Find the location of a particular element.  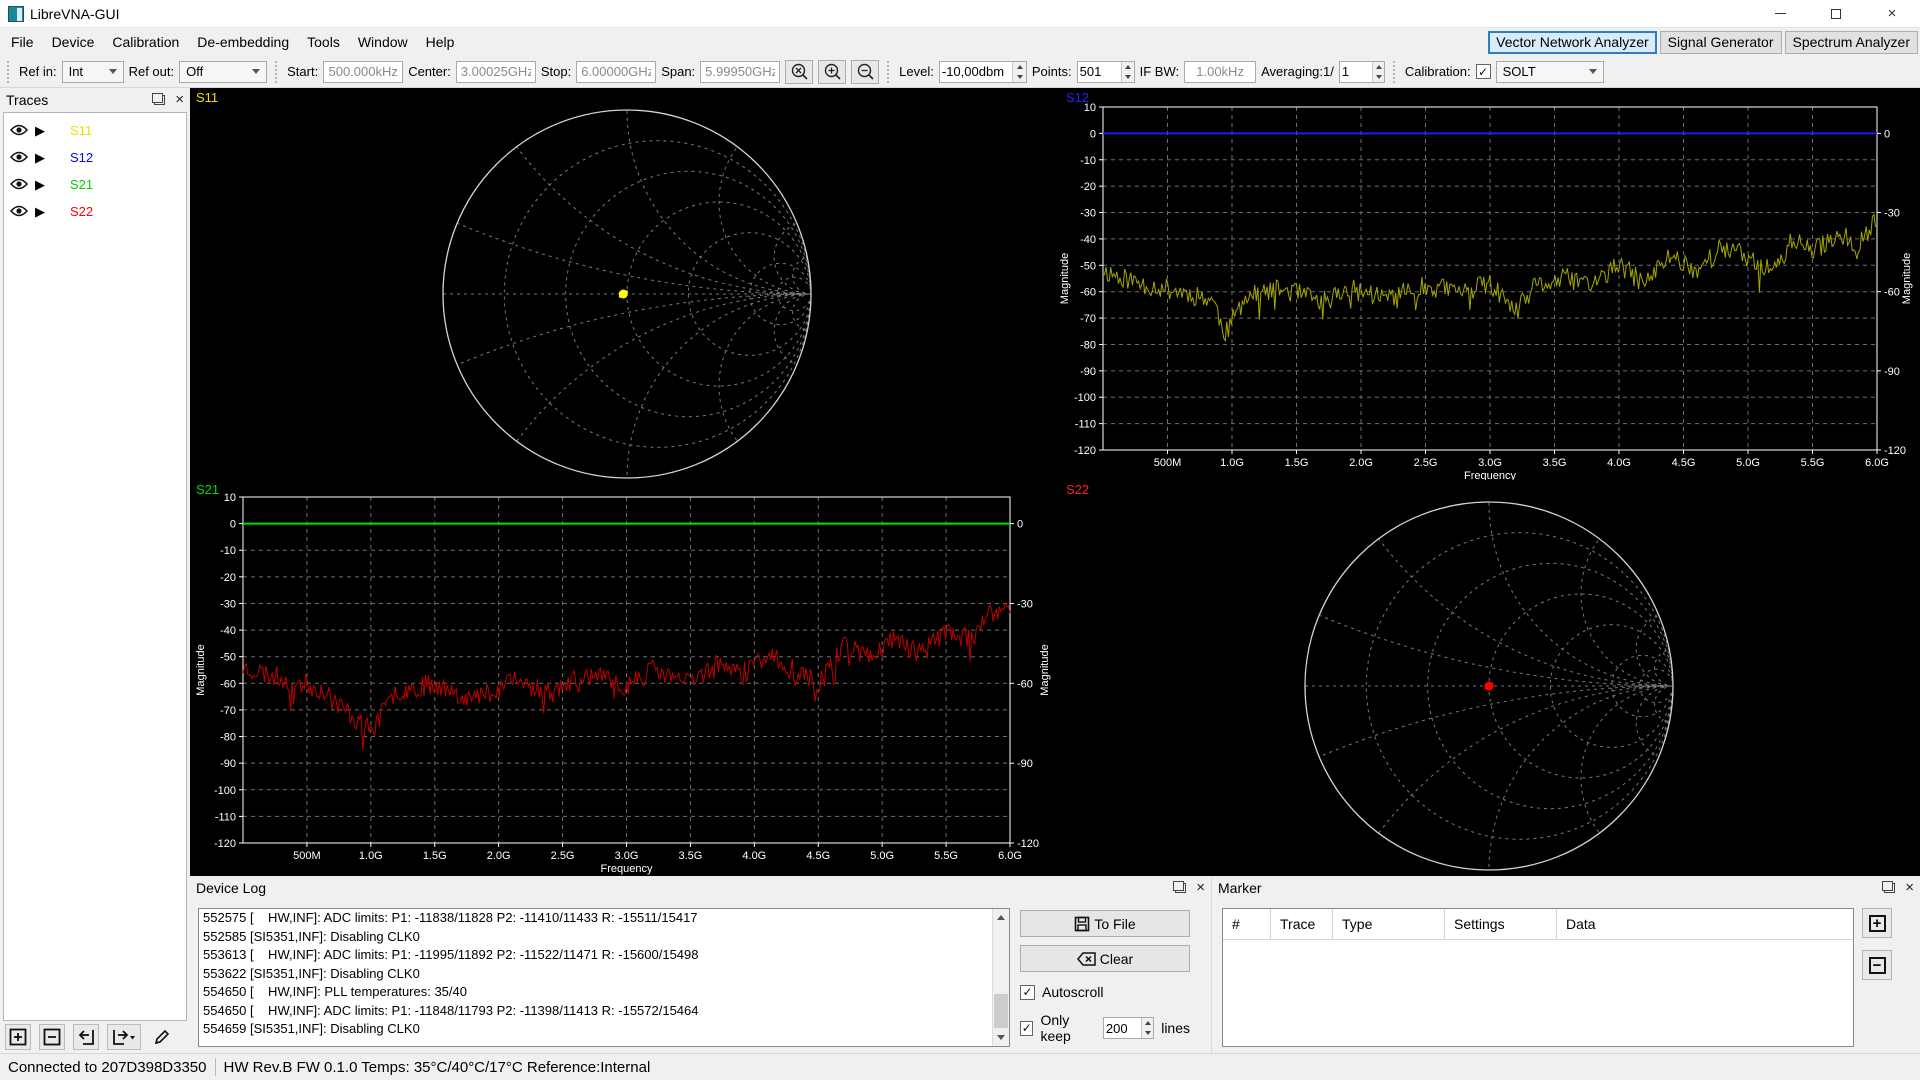

points-spinbox is located at coordinates (1105, 71).